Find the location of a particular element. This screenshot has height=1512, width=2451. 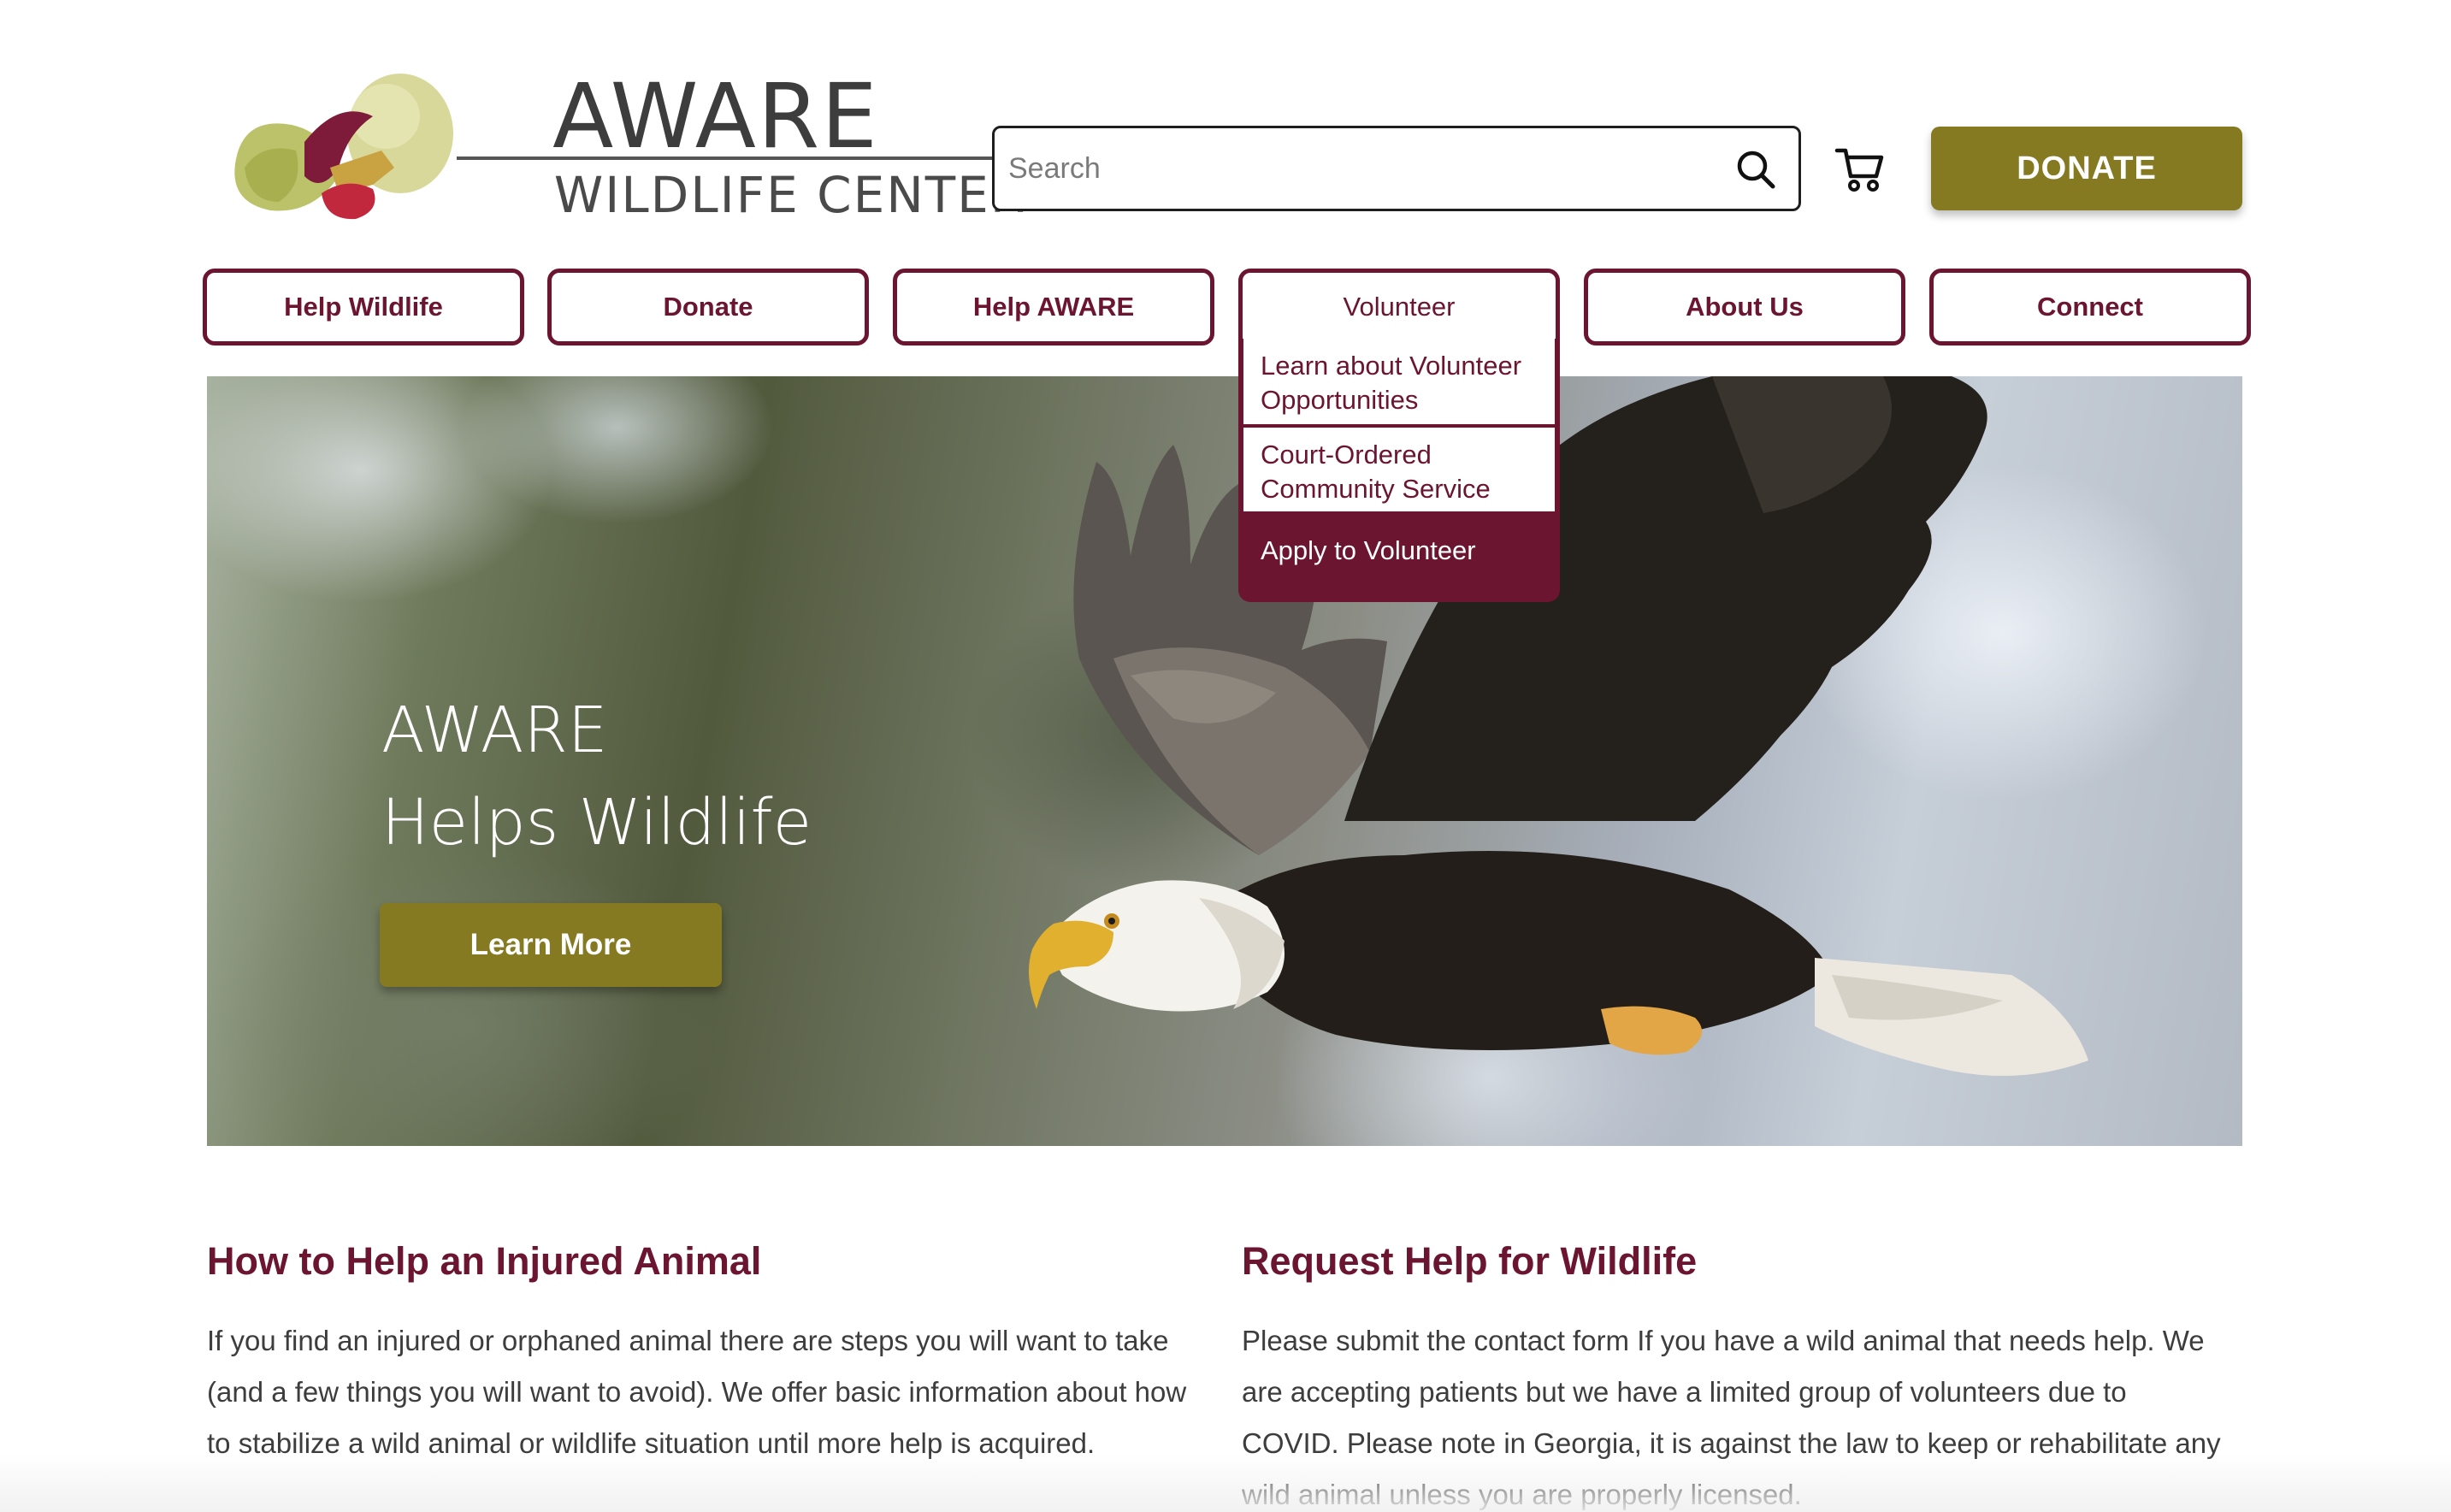

logo-wordmark-aware: AWARE is located at coordinates (715, 116).